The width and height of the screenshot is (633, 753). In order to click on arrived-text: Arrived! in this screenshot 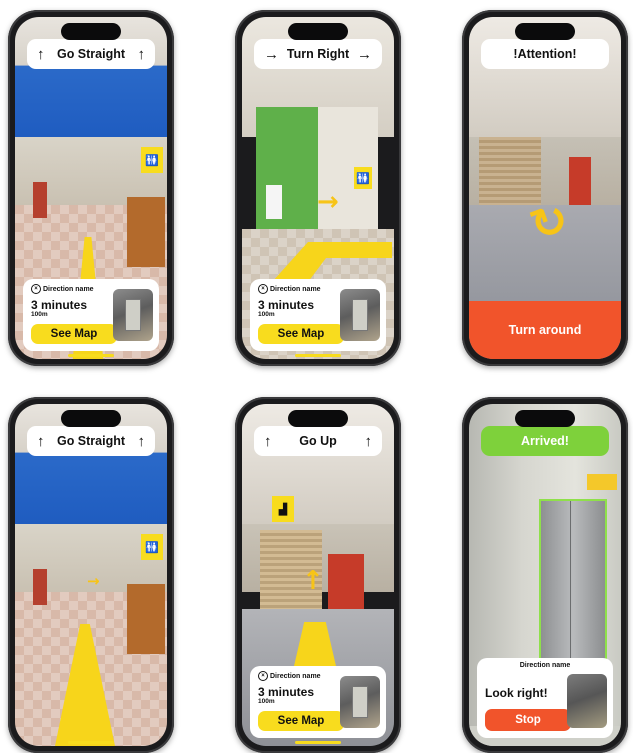, I will do `click(545, 441)`.